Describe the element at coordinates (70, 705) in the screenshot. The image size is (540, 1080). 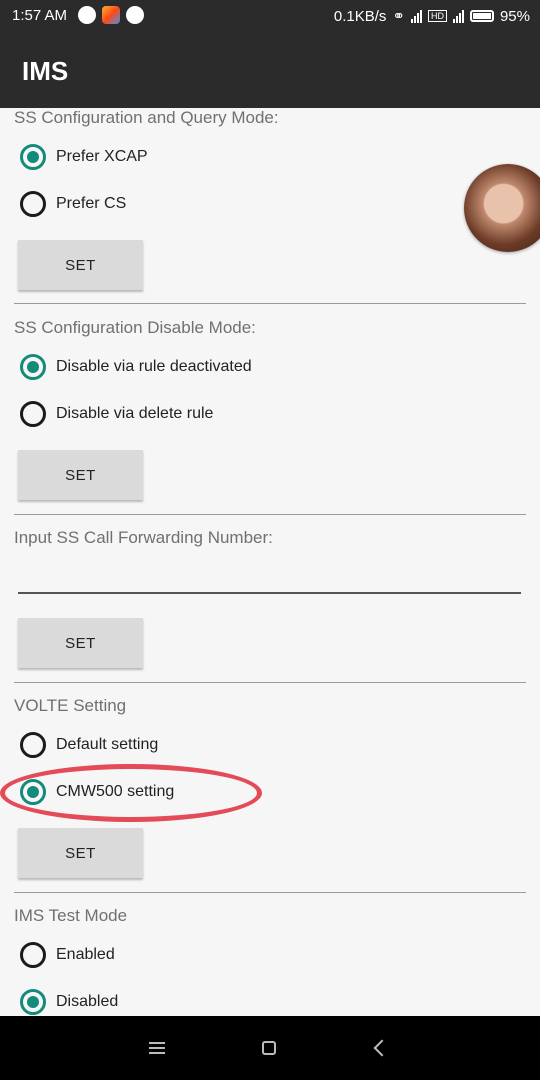
I see `section-label-volte-setting: VOLTE Setting` at that location.